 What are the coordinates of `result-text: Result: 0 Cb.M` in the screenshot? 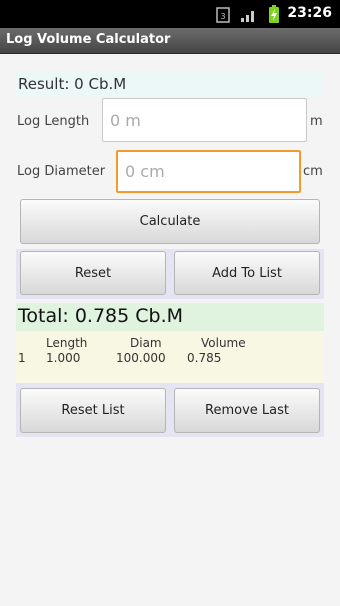 It's located at (72, 84).